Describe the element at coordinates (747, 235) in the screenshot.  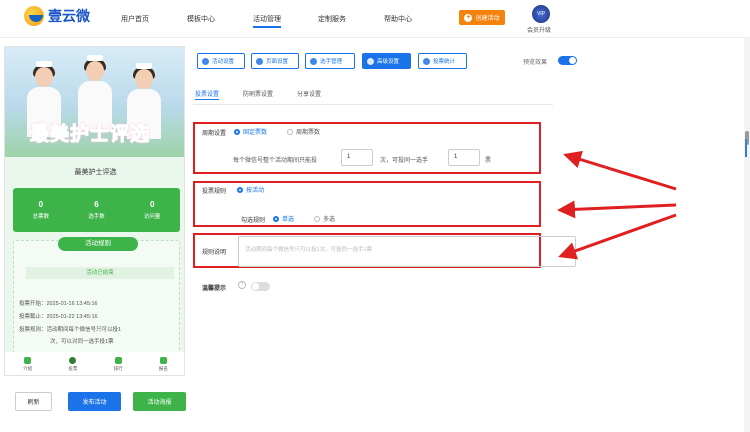
I see `page-scrollbar` at that location.